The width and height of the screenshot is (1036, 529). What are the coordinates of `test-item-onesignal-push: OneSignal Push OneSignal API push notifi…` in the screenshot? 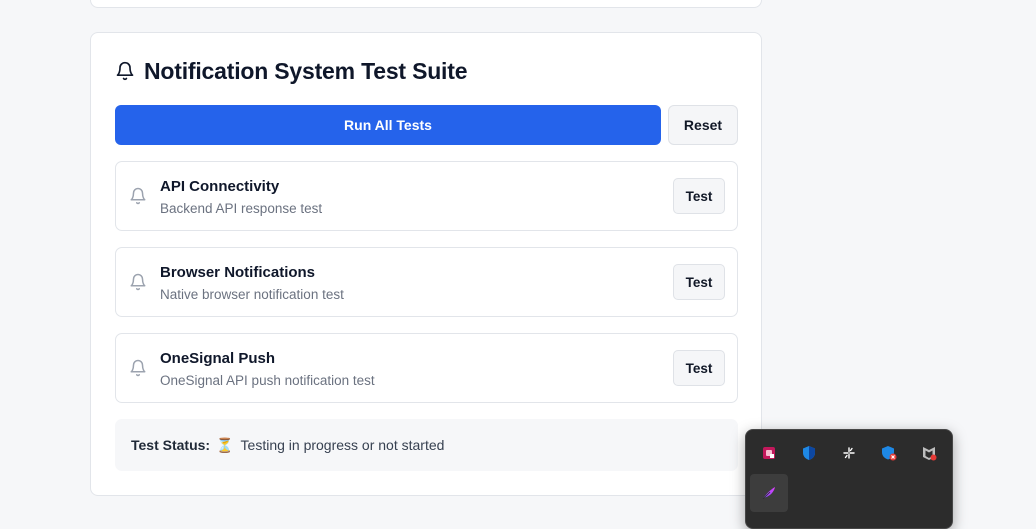 It's located at (426, 368).